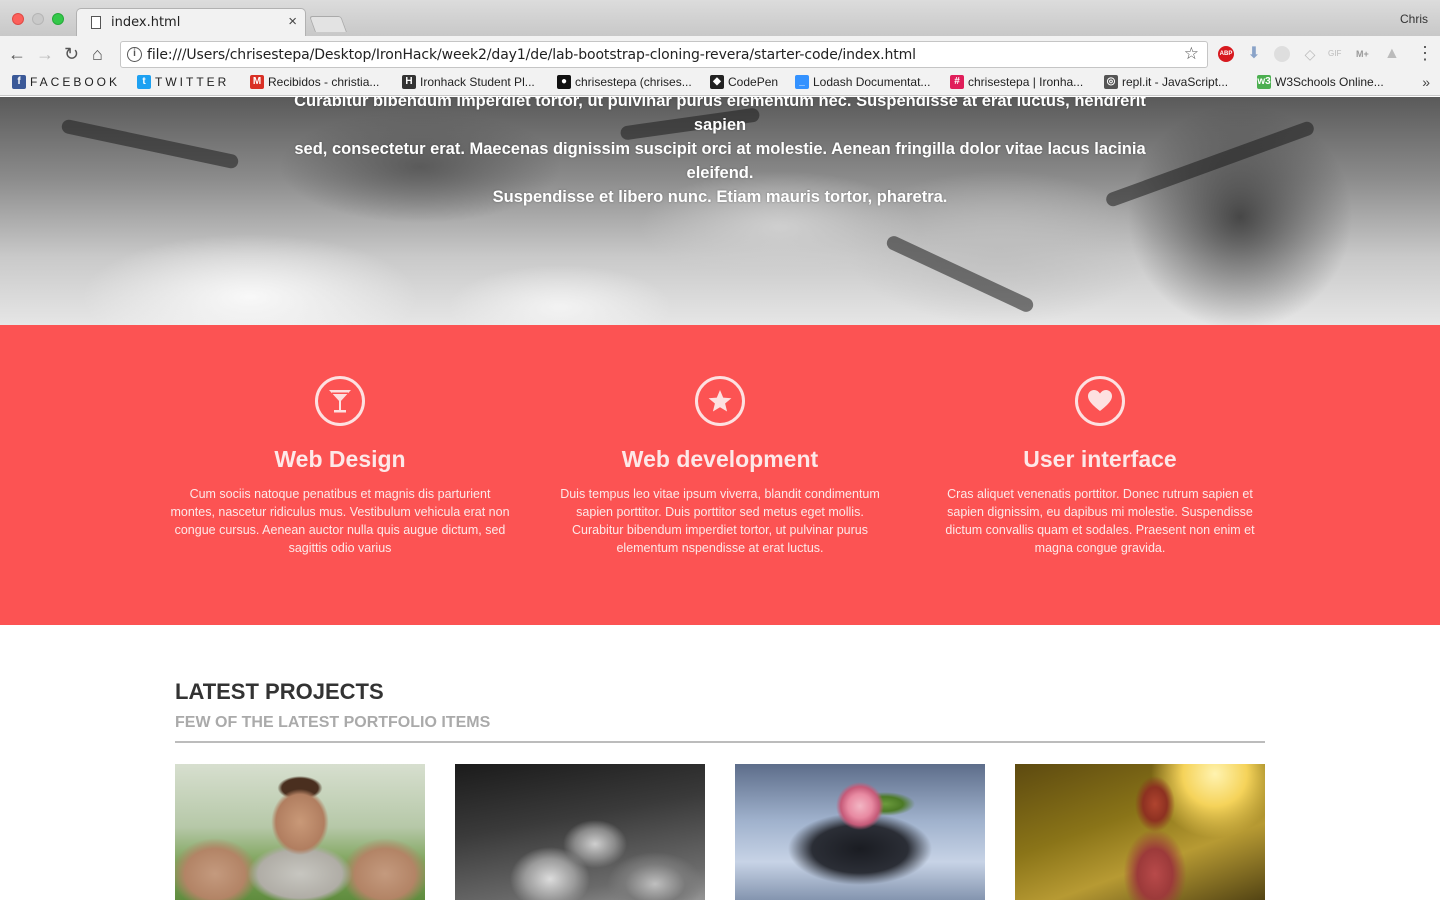 The image size is (1440, 900). I want to click on replit-icon: ◎, so click(1111, 82).